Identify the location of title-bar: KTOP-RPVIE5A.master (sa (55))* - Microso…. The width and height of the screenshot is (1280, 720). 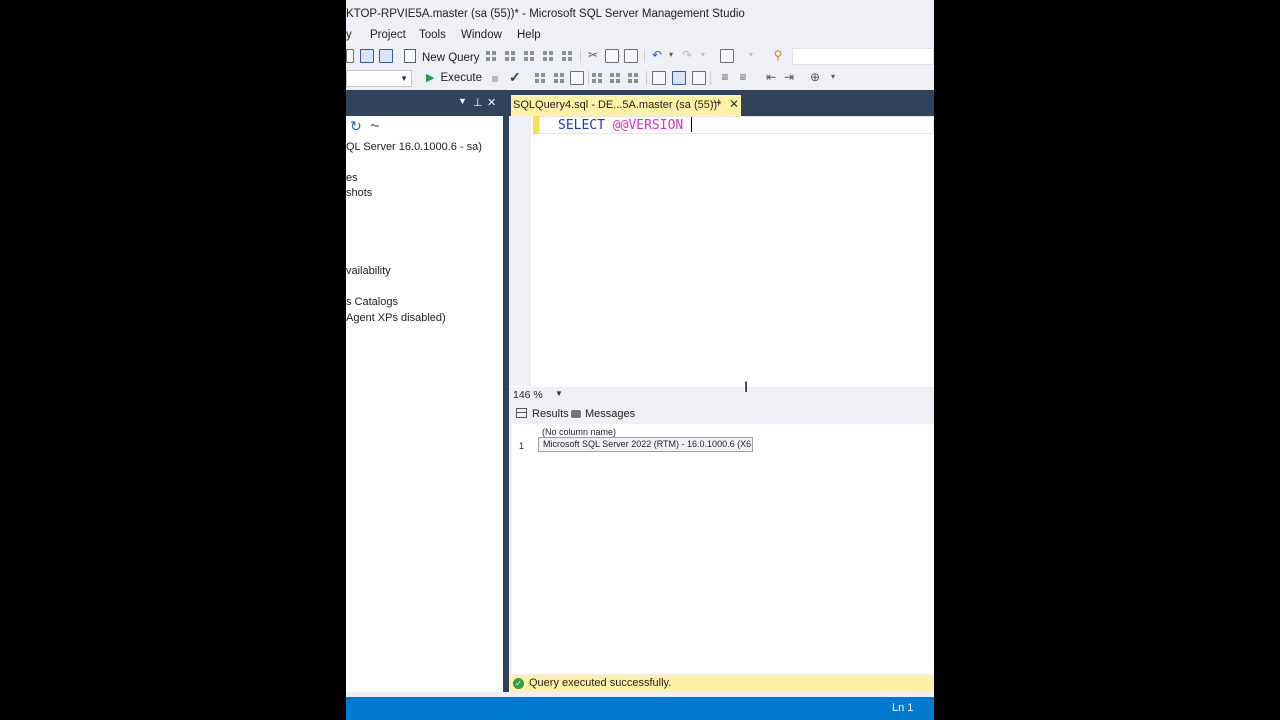
(640, 14).